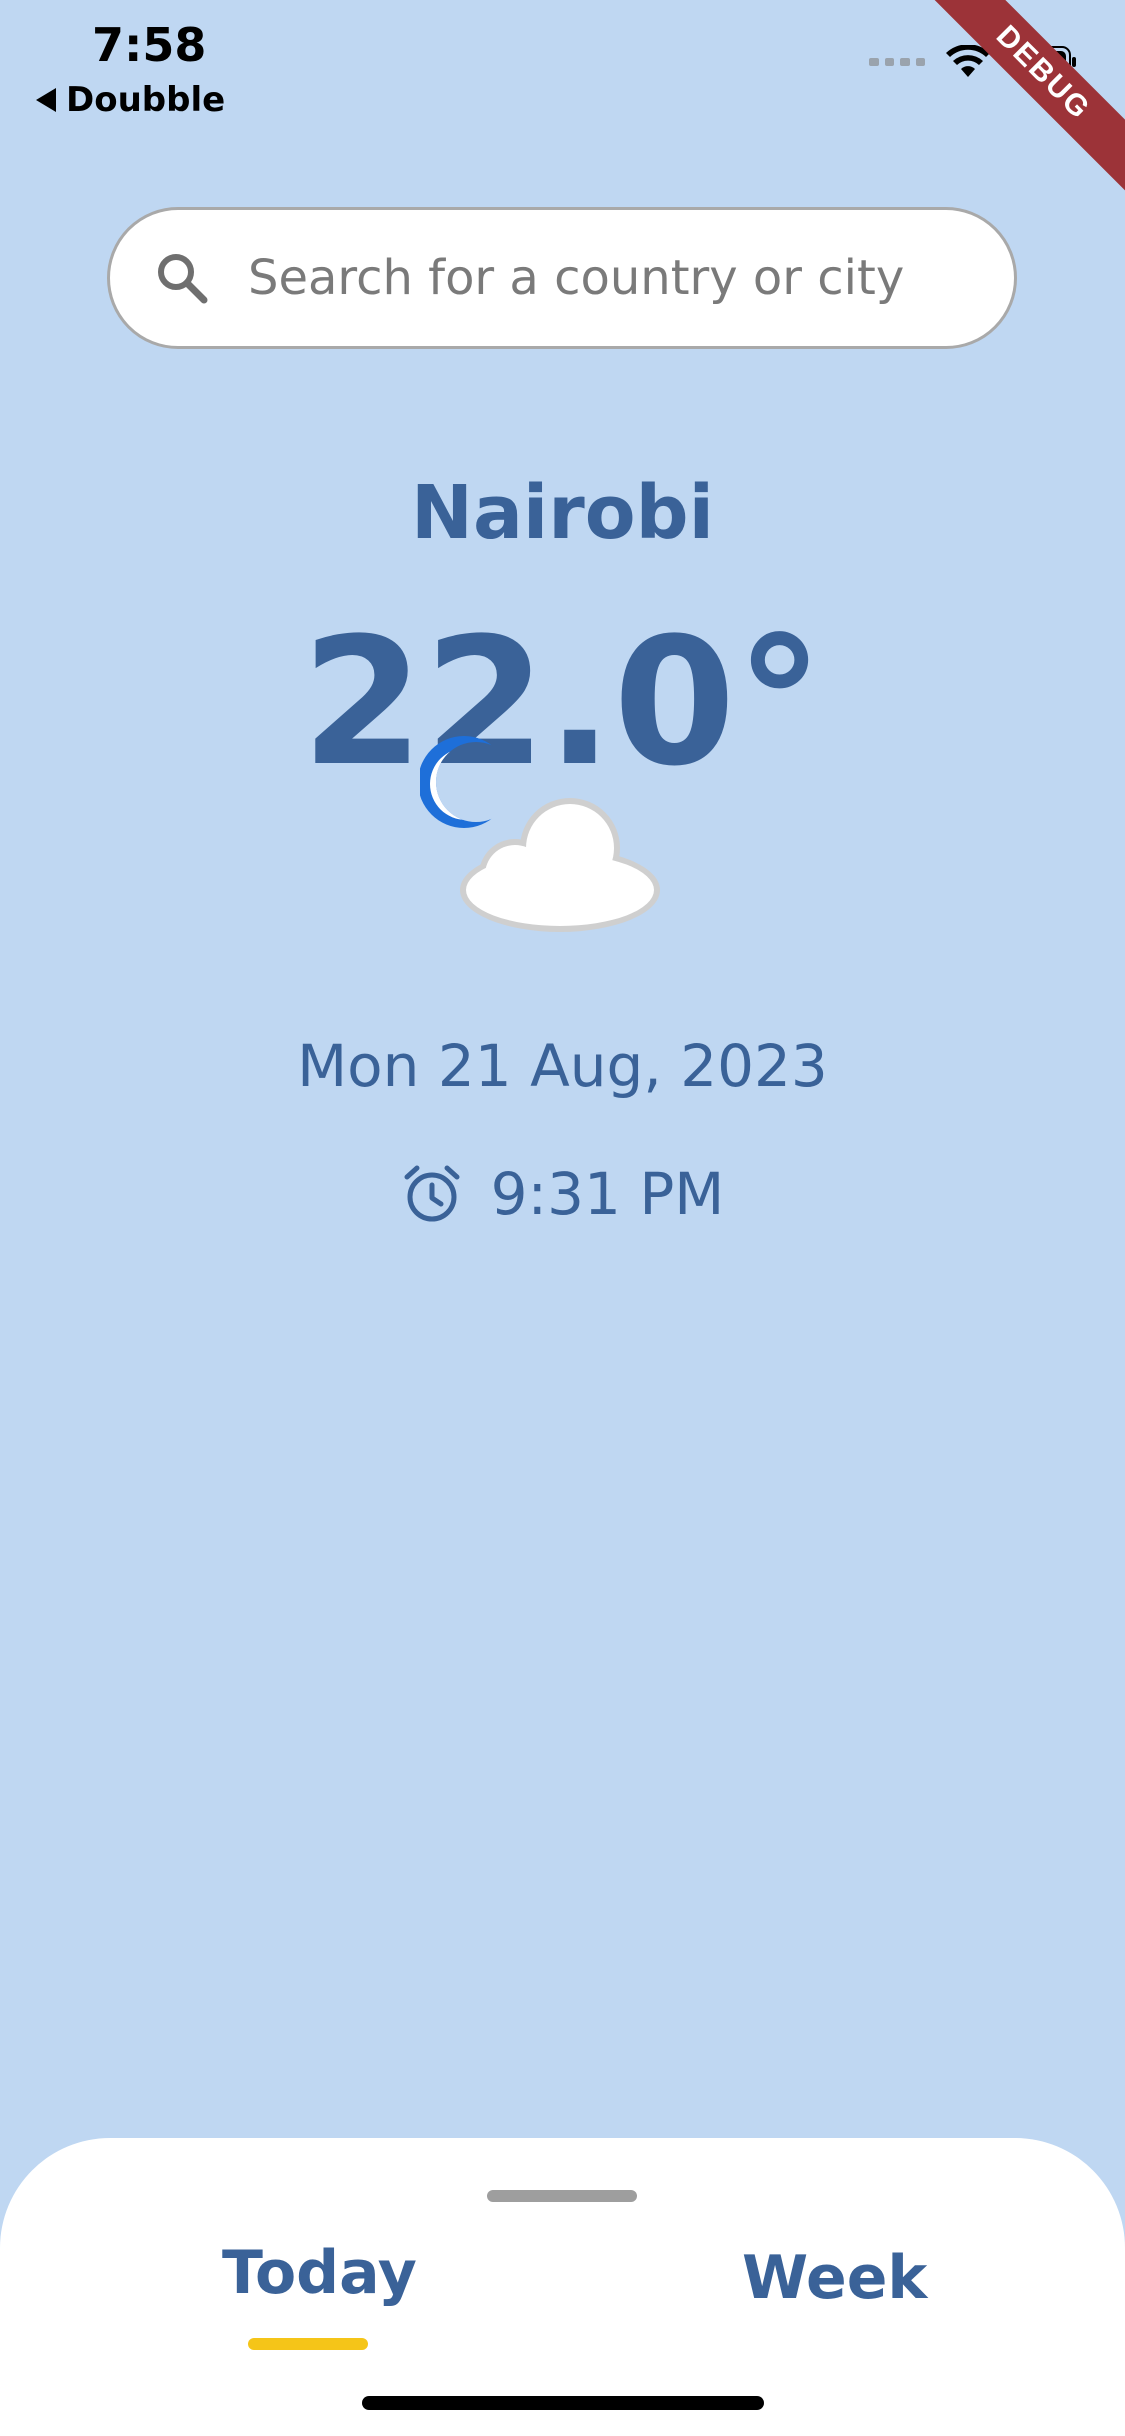  I want to click on city-name: Nairobi, so click(562, 513).